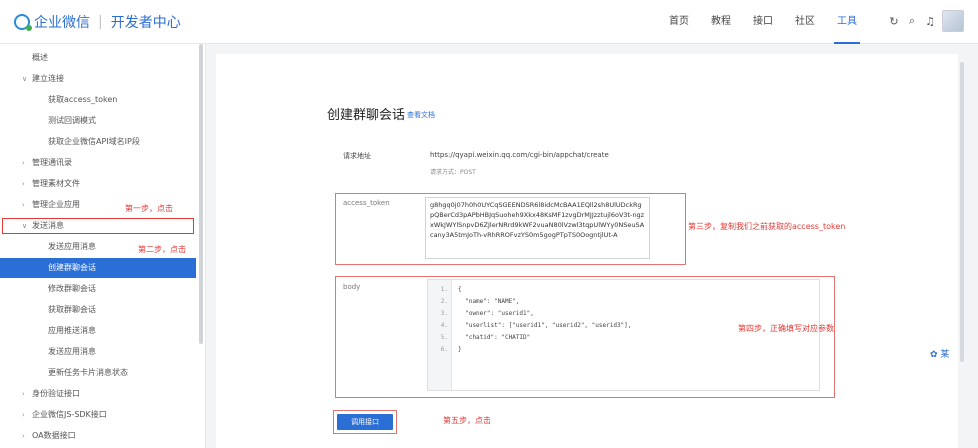 The height and width of the screenshot is (448, 978). I want to click on sidebar-item: 获取access_token, so click(98, 100).